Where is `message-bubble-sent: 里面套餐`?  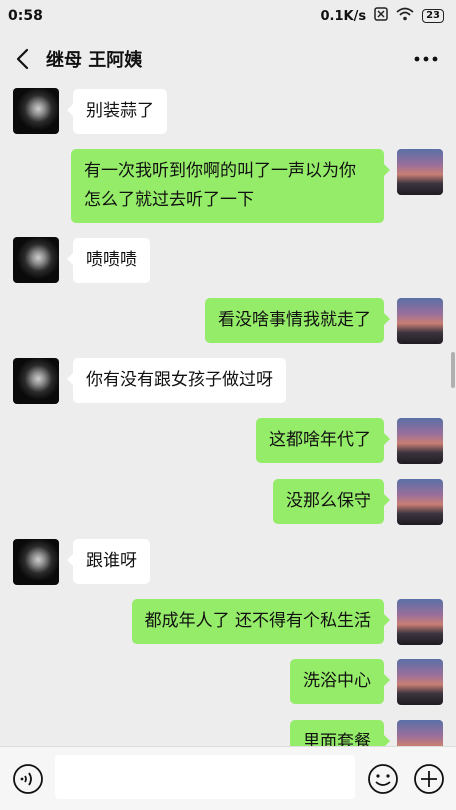
message-bubble-sent: 里面套餐 is located at coordinates (340, 733).